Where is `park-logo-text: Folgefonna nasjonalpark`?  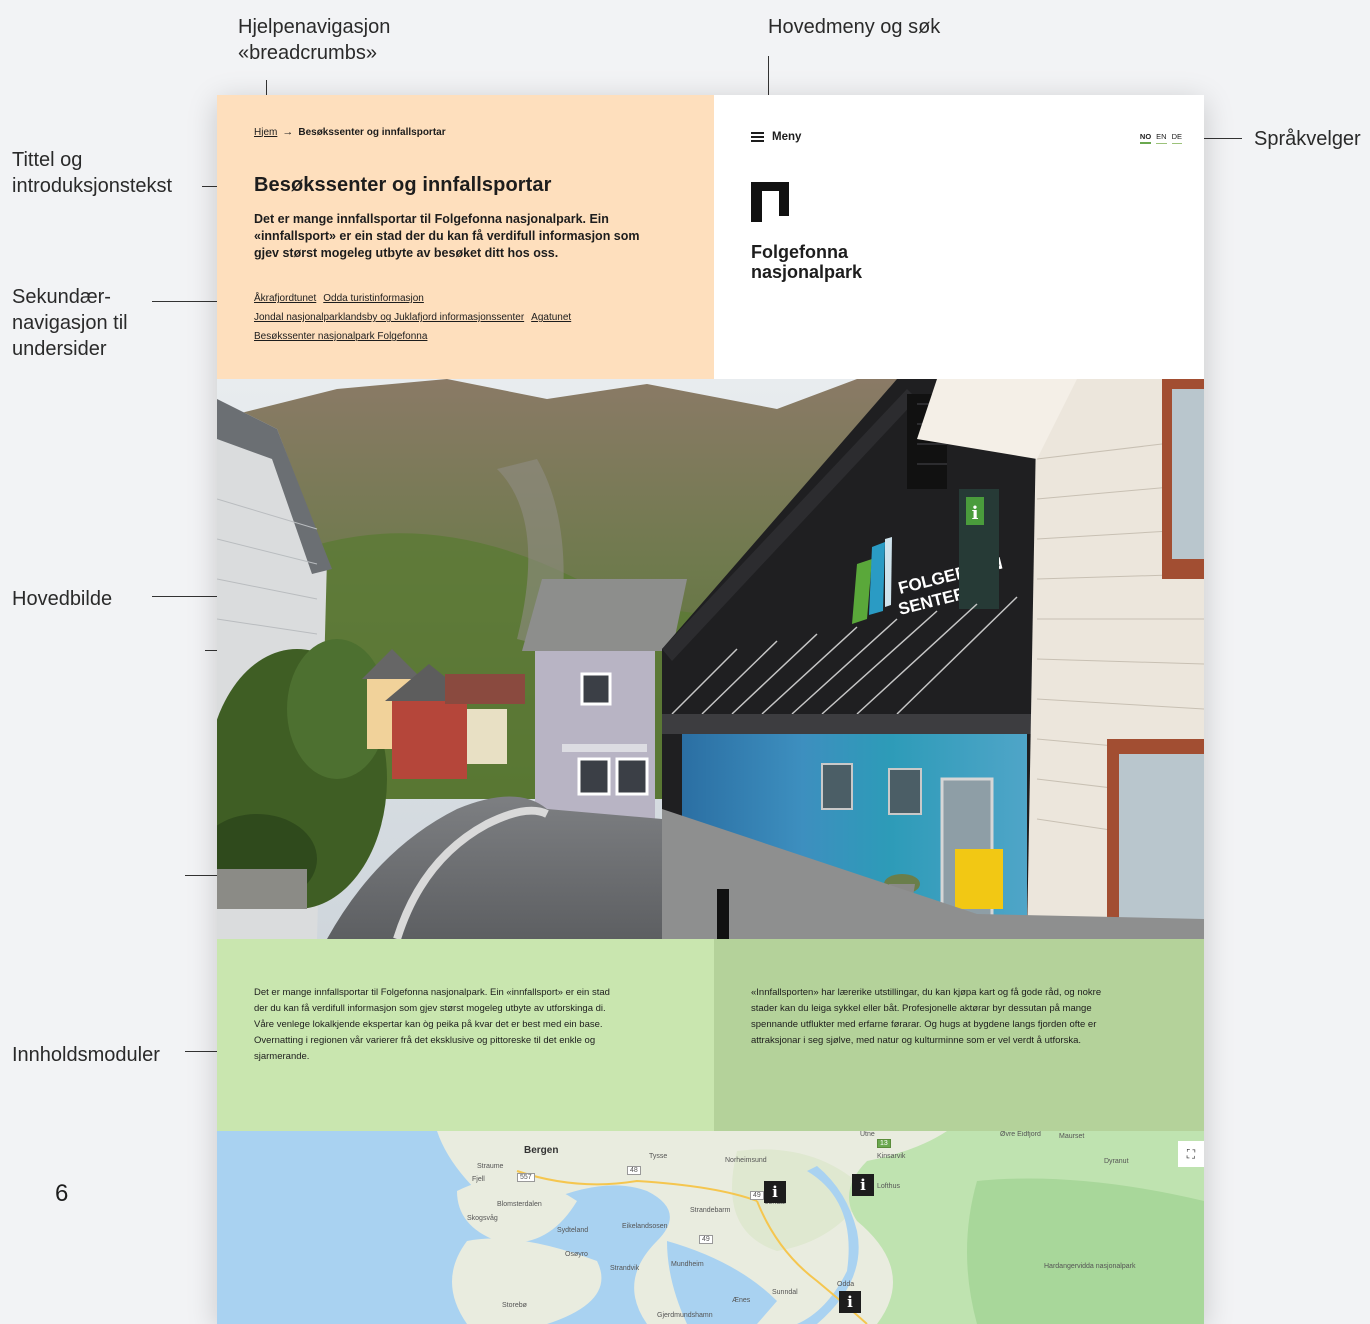 park-logo-text: Folgefonna nasjonalpark is located at coordinates (806, 262).